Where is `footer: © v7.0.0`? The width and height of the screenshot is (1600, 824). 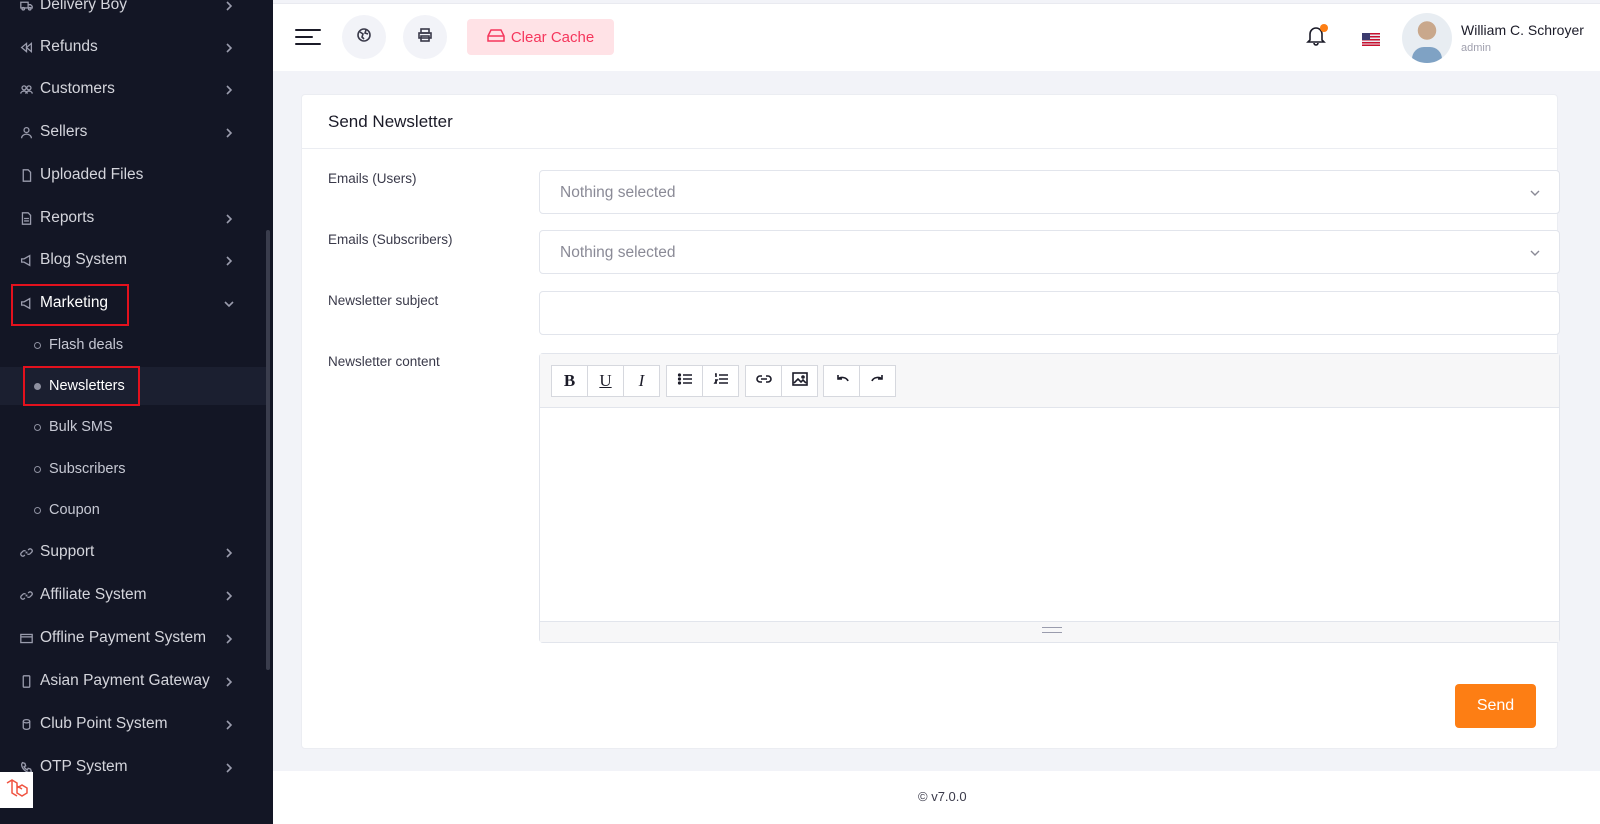 footer: © v7.0.0 is located at coordinates (936, 797).